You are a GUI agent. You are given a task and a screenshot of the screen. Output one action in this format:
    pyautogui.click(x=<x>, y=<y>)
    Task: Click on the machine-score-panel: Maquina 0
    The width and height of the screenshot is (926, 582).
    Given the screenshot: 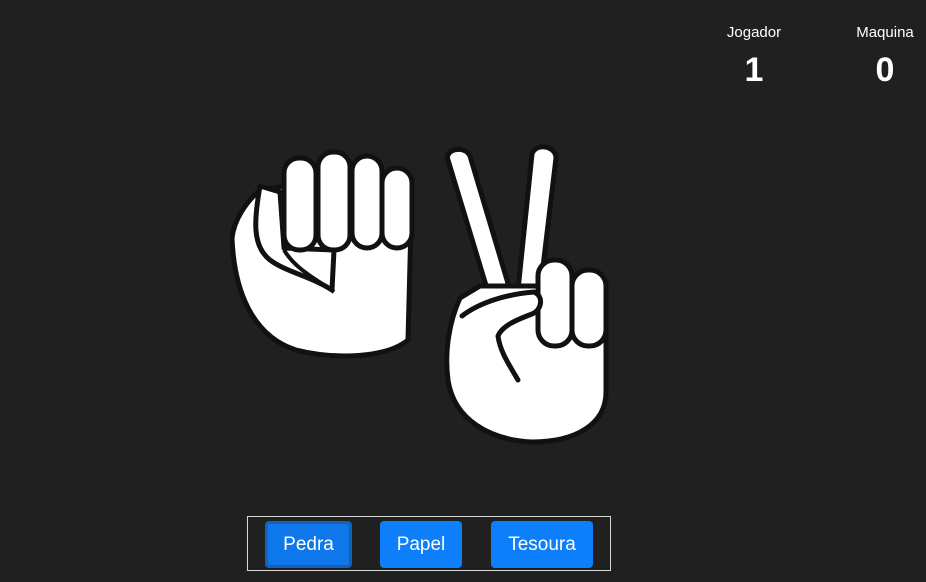 What is the action you would take?
    pyautogui.click(x=883, y=57)
    